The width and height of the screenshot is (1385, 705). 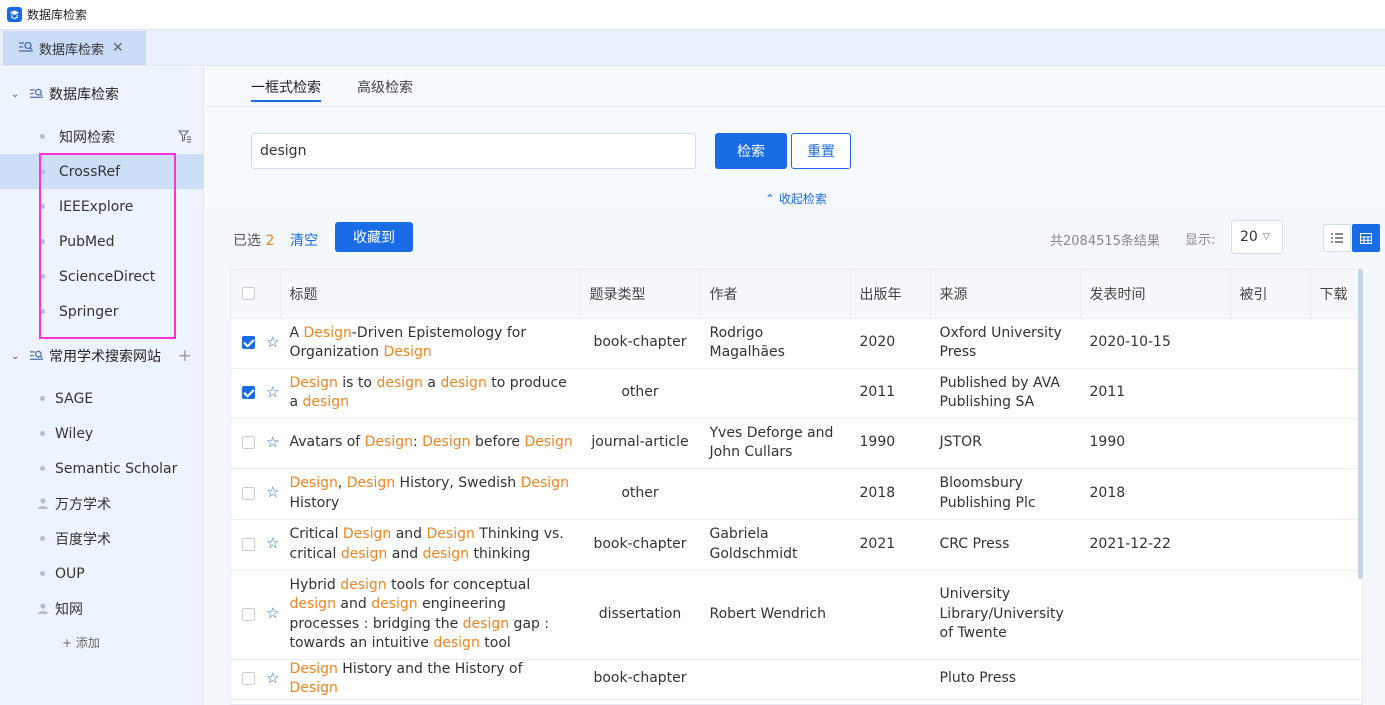 What do you see at coordinates (1005, 294) in the screenshot?
I see `column-header-source: 来源` at bounding box center [1005, 294].